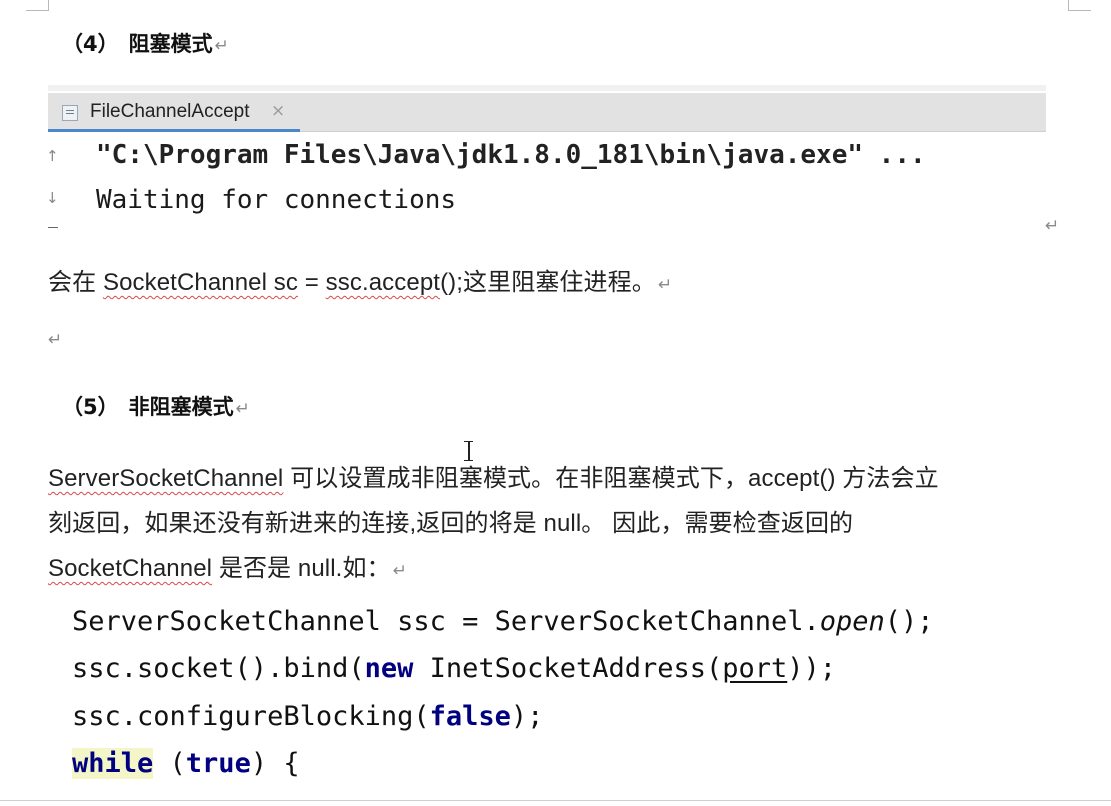 Image resolution: width=1111 pixels, height=806 pixels. What do you see at coordinates (755, 668) in the screenshot?
I see `code-variable: port` at bounding box center [755, 668].